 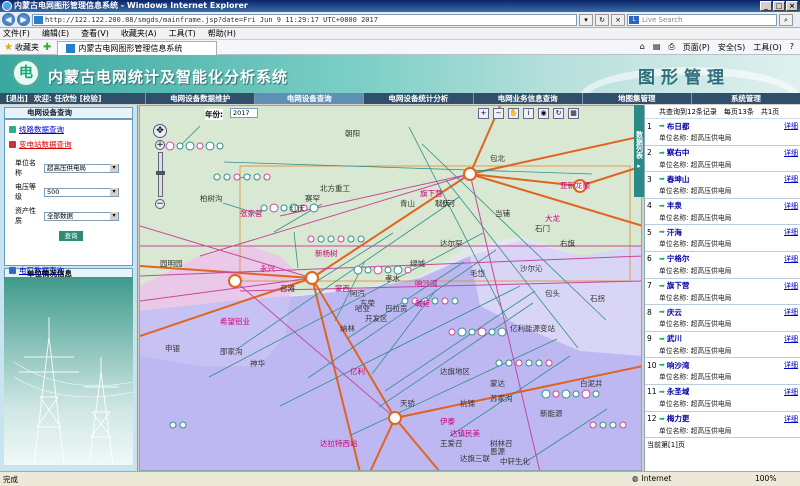 I want to click on favorites-button: ★ 收藏夹, so click(x=21, y=47).